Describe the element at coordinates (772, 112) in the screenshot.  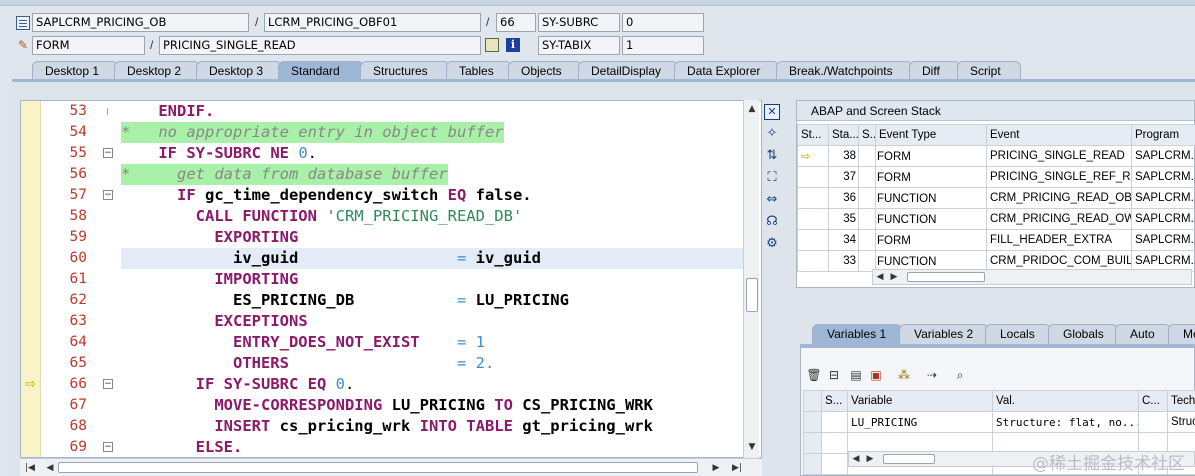
I see `close-icon: ✕` at that location.